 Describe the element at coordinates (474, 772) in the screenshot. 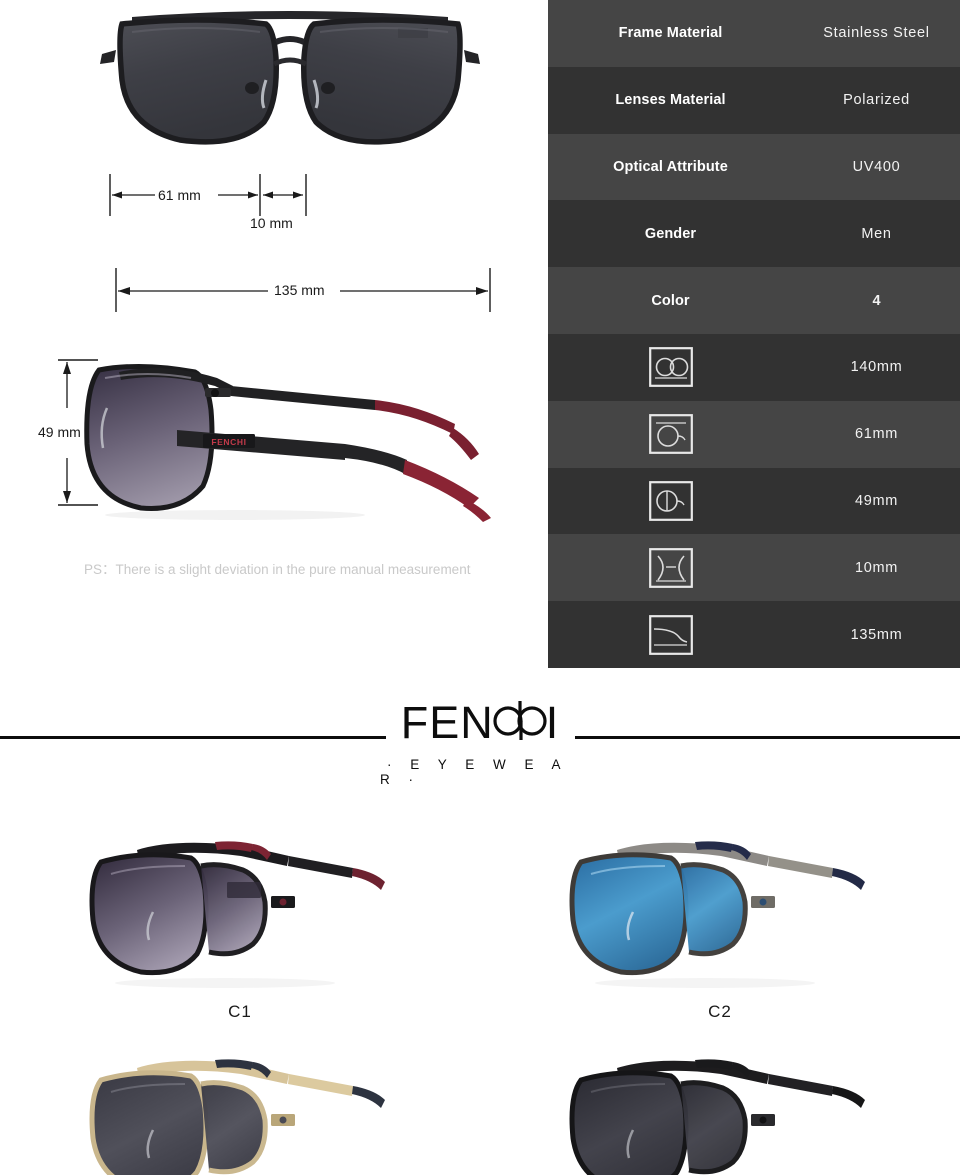

I see `brand-tagline: · E Y E W E A R ·` at that location.